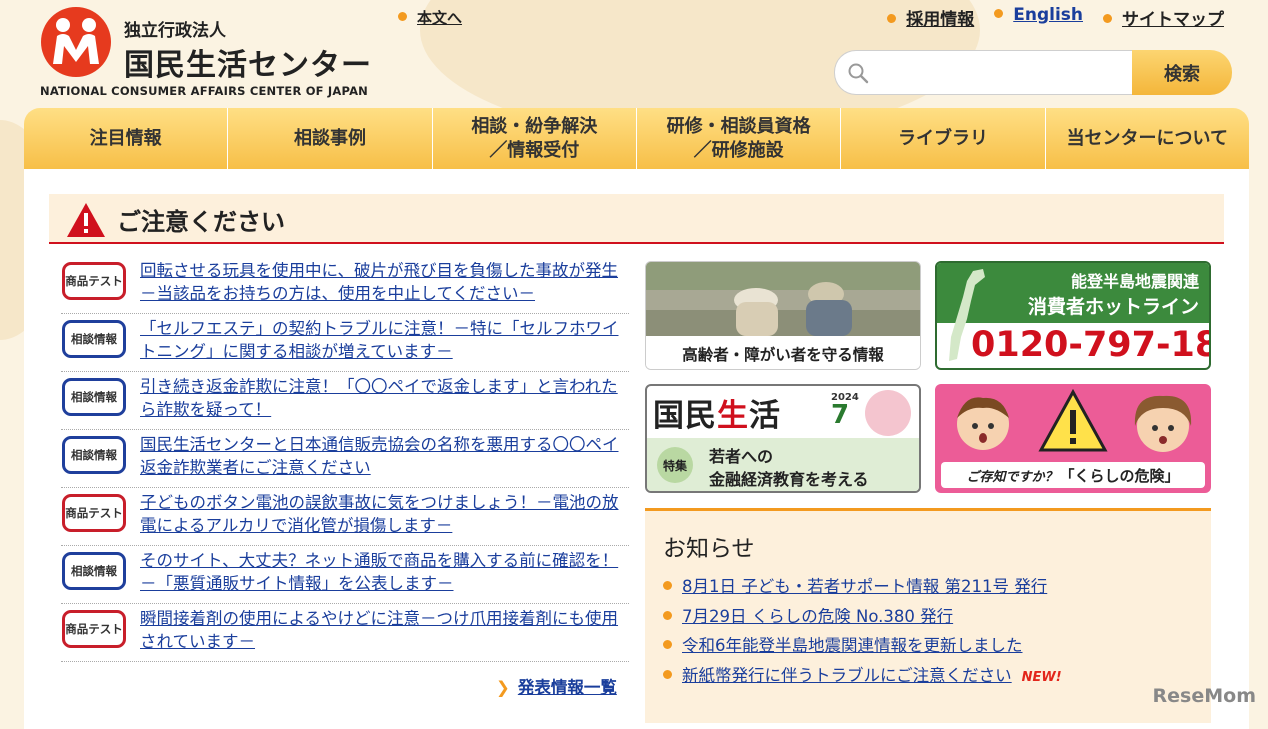 This screenshot has height=729, width=1268. I want to click on announcements-list-link: ❯ 発表情報一覧, so click(556, 686).